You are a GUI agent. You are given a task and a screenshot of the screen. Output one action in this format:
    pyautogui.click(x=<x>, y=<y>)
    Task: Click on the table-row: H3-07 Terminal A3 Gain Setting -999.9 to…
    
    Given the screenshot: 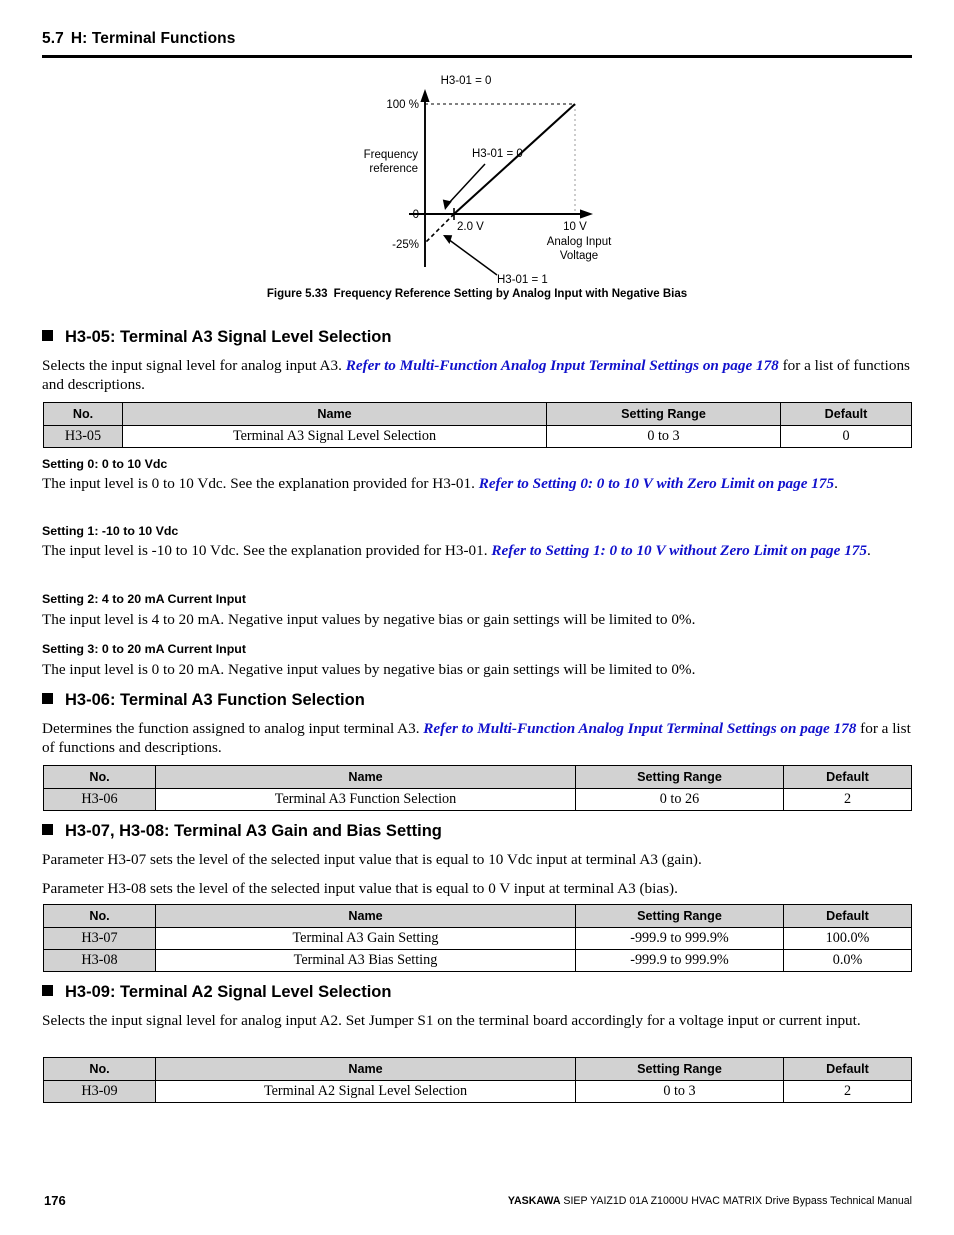 What is the action you would take?
    pyautogui.click(x=477, y=938)
    